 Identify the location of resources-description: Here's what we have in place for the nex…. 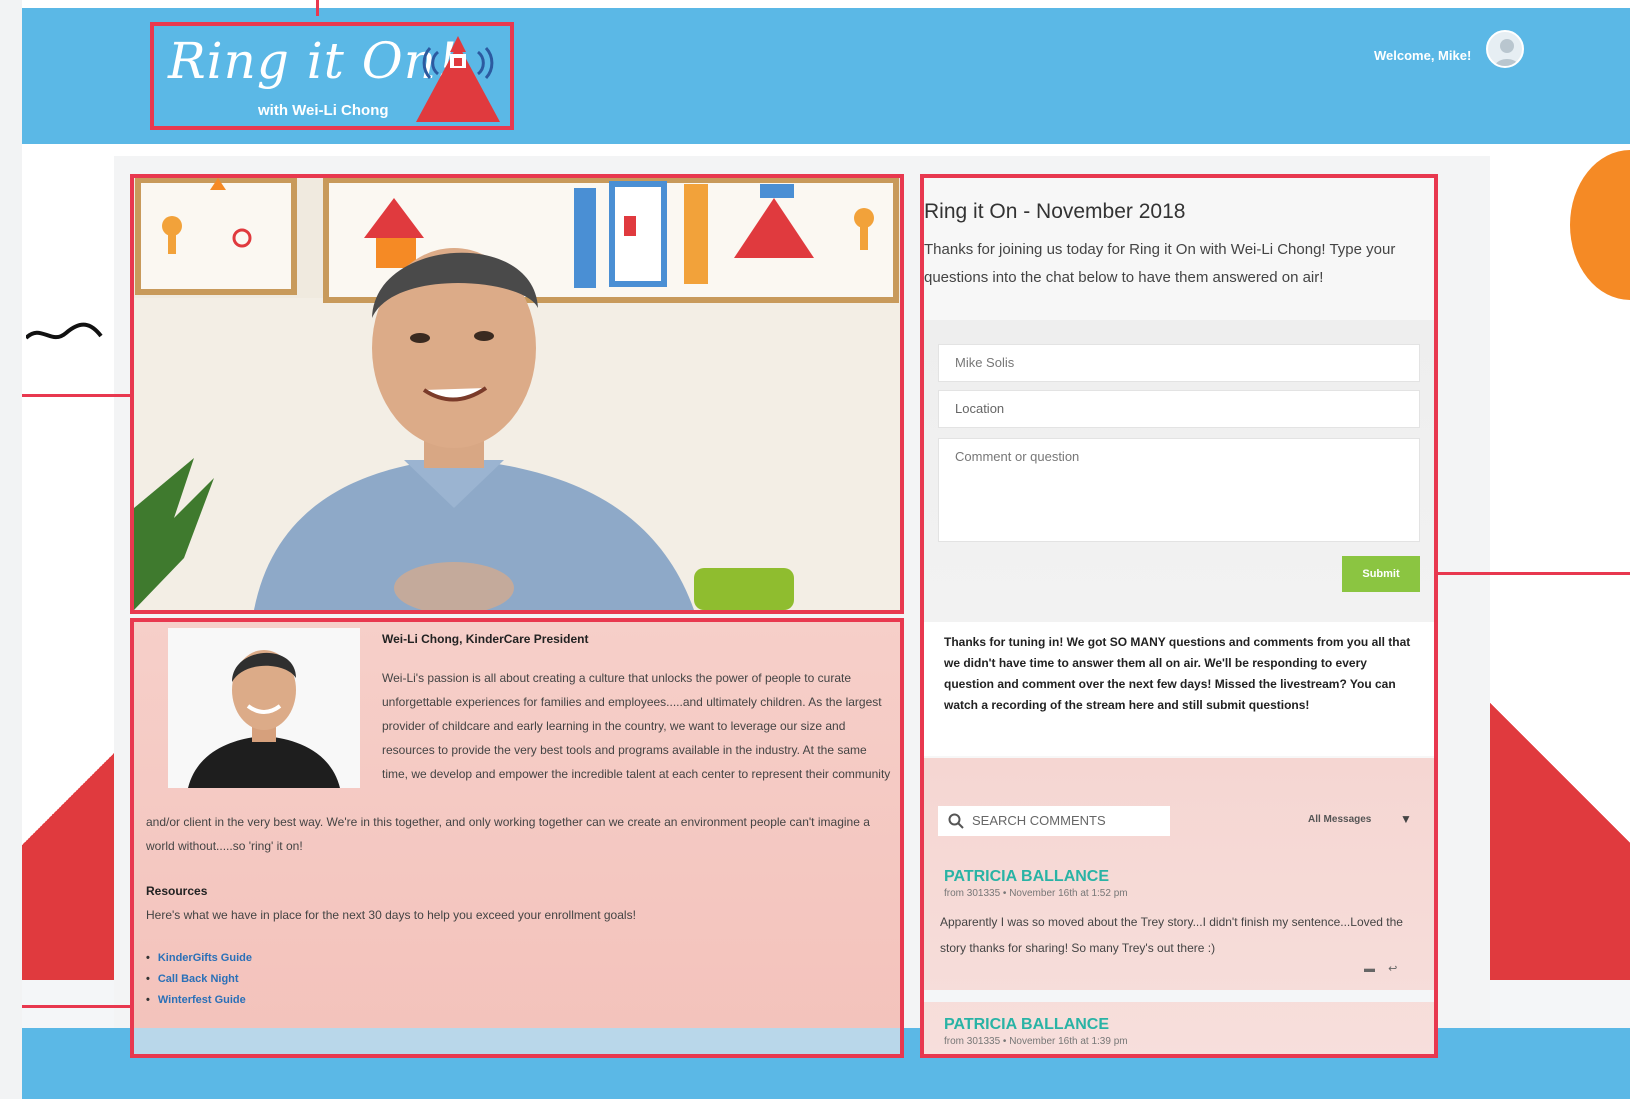
(391, 915).